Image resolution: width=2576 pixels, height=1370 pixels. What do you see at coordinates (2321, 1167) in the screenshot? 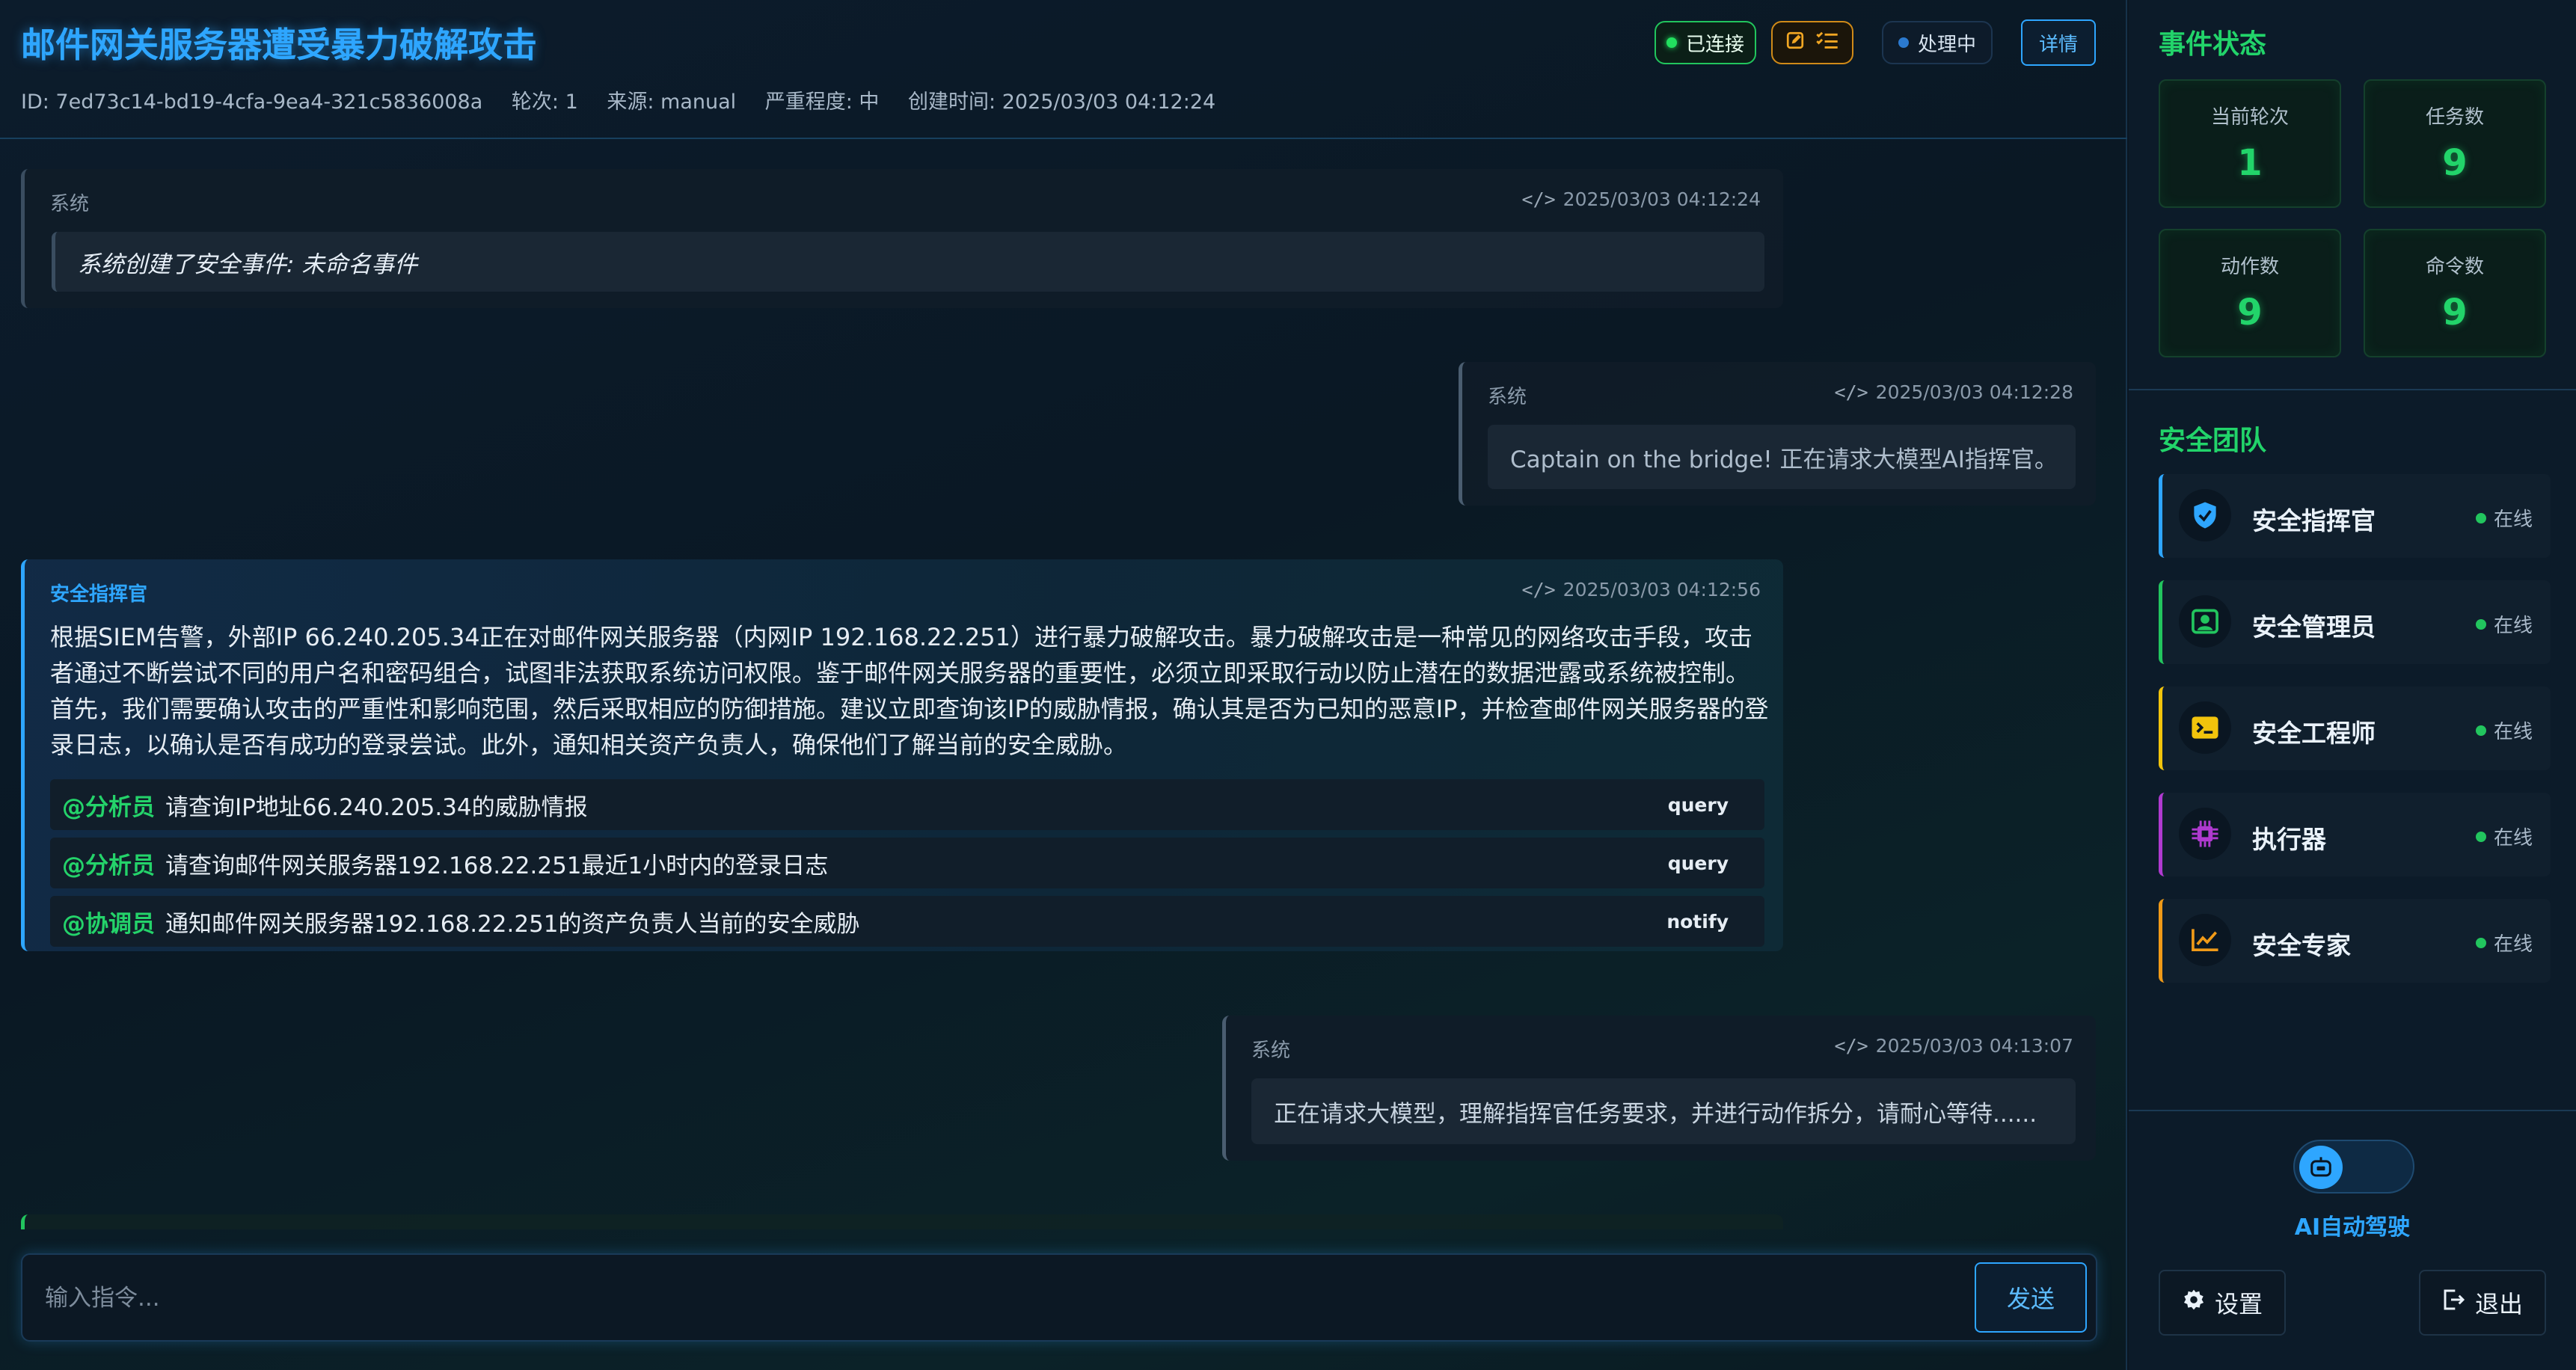
I see `robot-icon` at bounding box center [2321, 1167].